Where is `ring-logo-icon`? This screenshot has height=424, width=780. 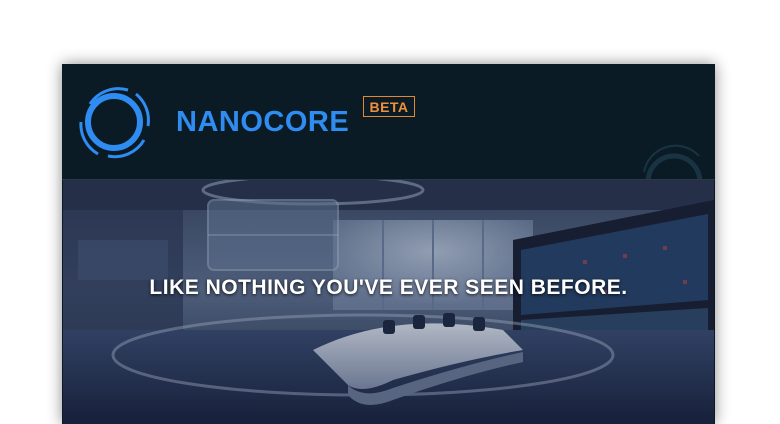 ring-logo-icon is located at coordinates (115, 122).